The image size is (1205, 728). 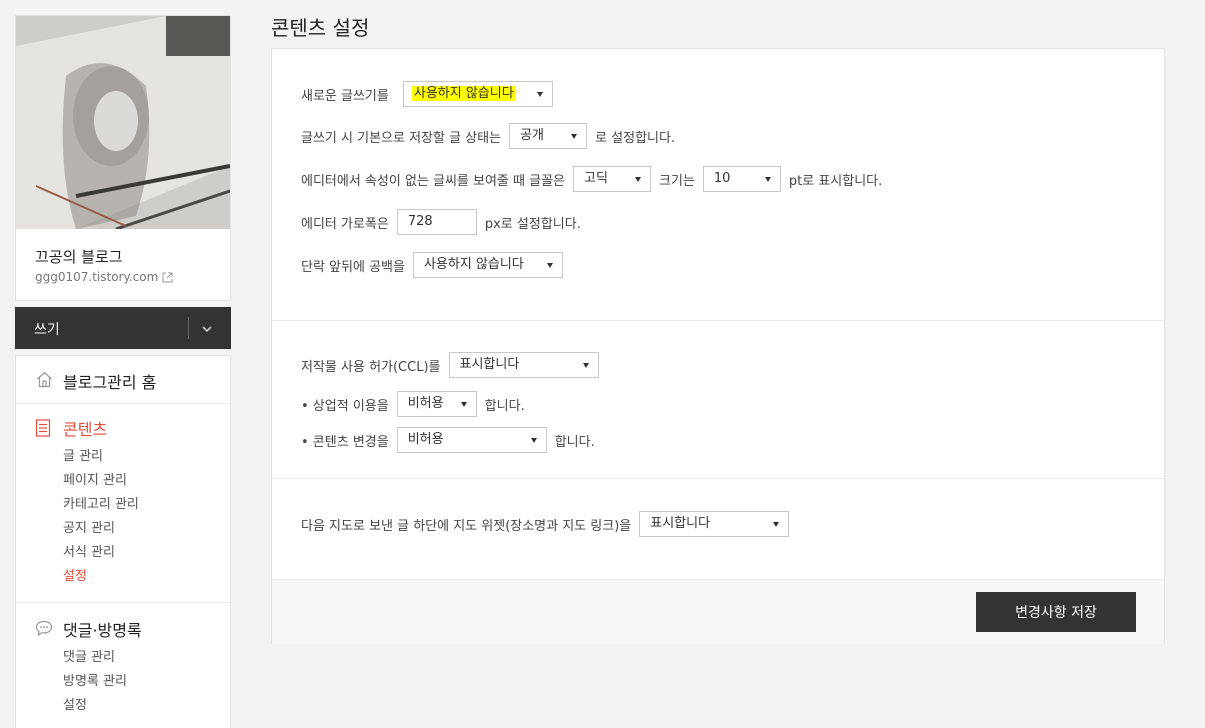 What do you see at coordinates (433, 181) in the screenshot?
I see `setting-label: 에디터에서 속성이 없는 글씨를 보여줄 때 글꼴은` at bounding box center [433, 181].